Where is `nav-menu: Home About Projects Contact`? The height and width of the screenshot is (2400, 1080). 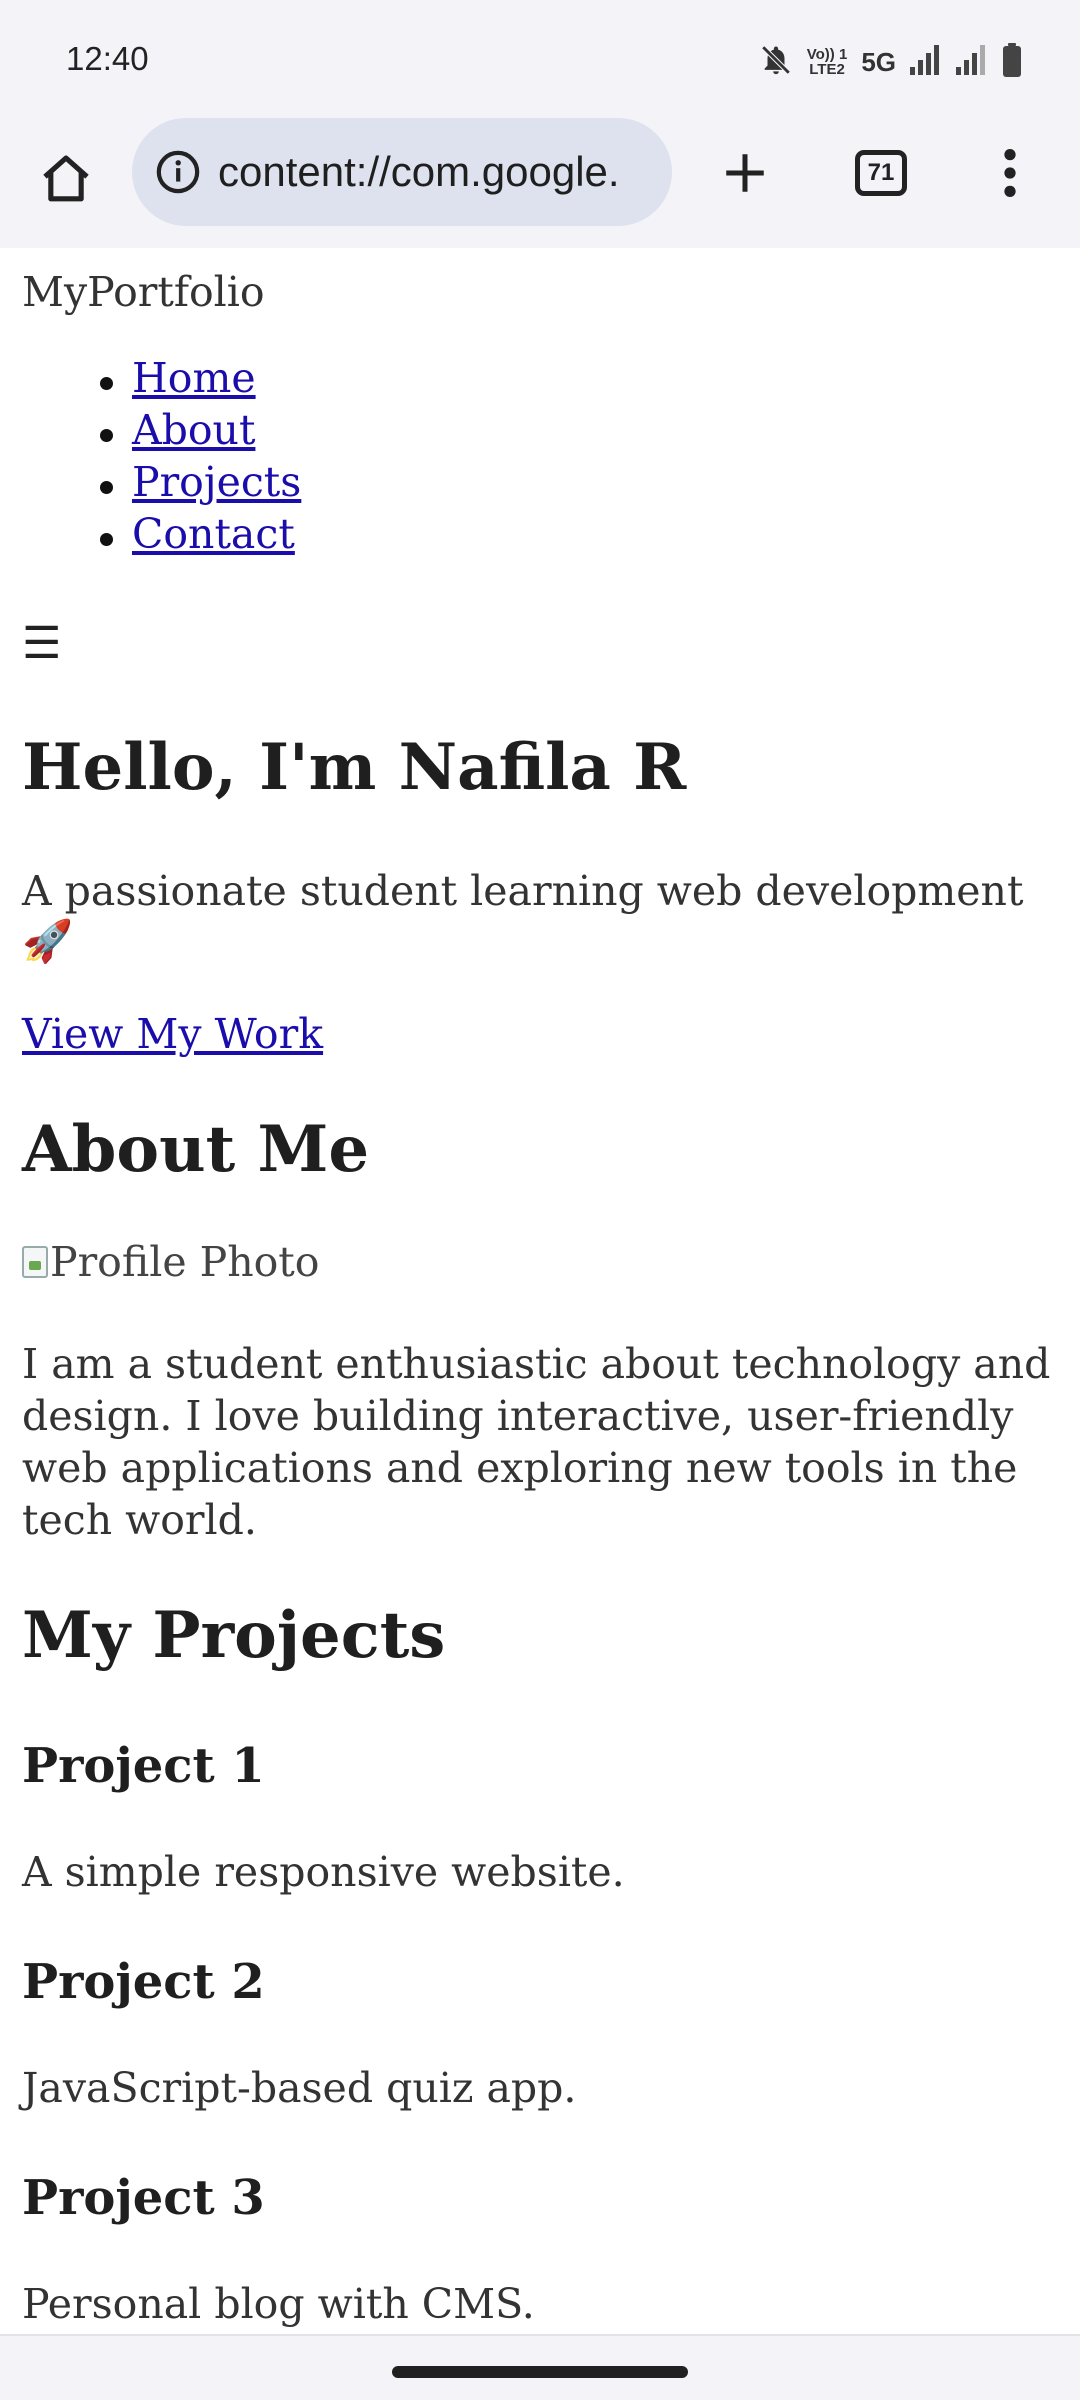 nav-menu: Home About Projects Contact is located at coordinates (200, 458).